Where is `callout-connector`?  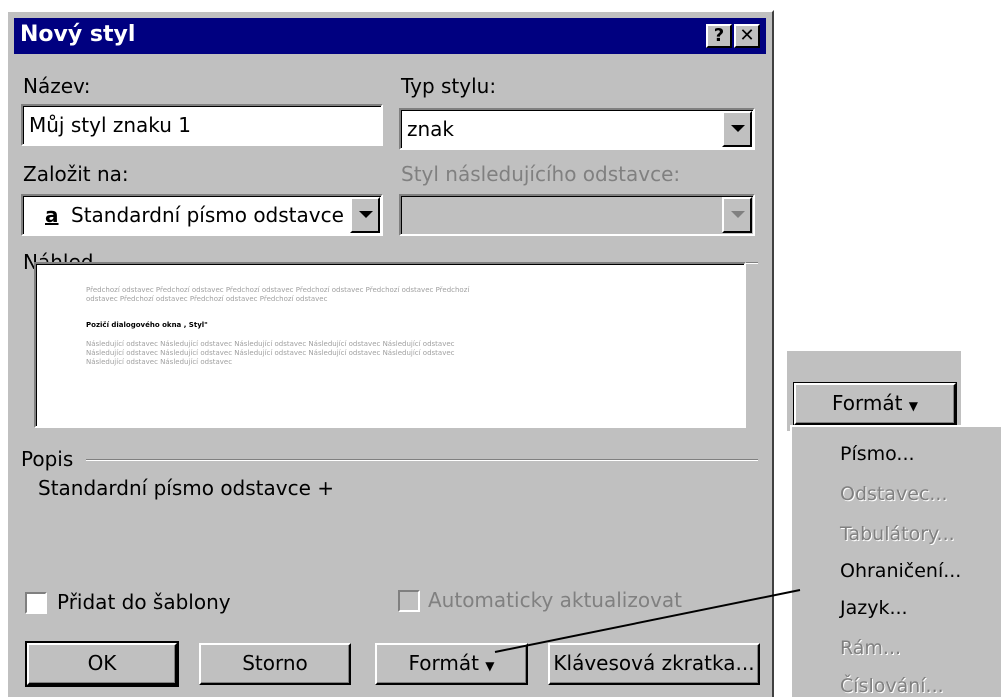
callout-connector is located at coordinates (647, 621).